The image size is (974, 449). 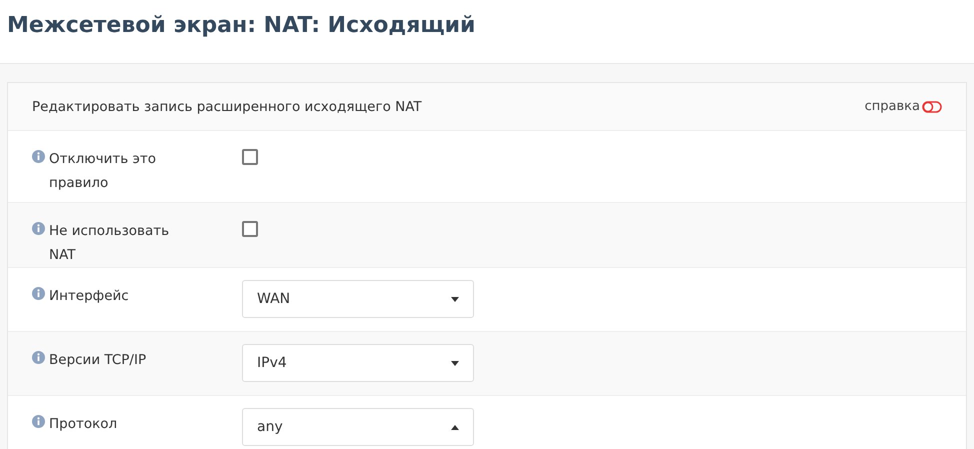 I want to click on field-label: Не использовать NAT, so click(x=109, y=243).